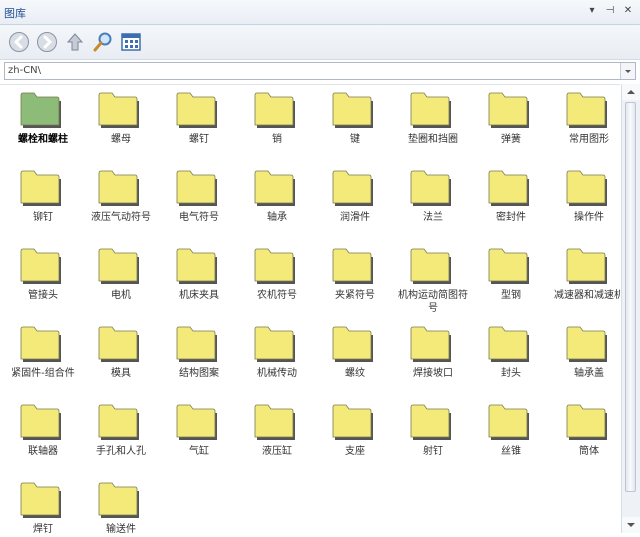  I want to click on folder-item: 丝锥, so click(511, 440).